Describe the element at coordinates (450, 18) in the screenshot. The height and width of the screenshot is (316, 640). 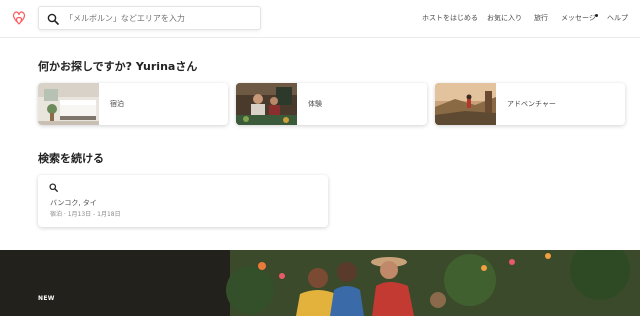
I see `nav-become-host: ホストをはじめる` at that location.